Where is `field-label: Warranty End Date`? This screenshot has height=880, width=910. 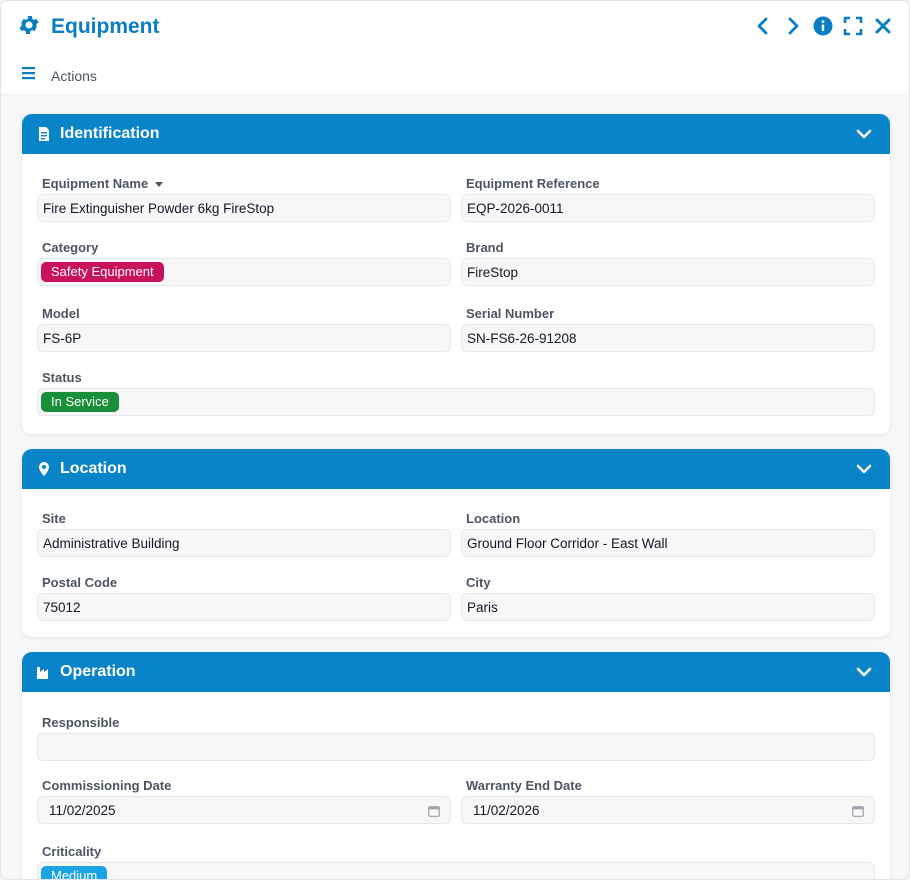
field-label: Warranty End Date is located at coordinates (524, 785).